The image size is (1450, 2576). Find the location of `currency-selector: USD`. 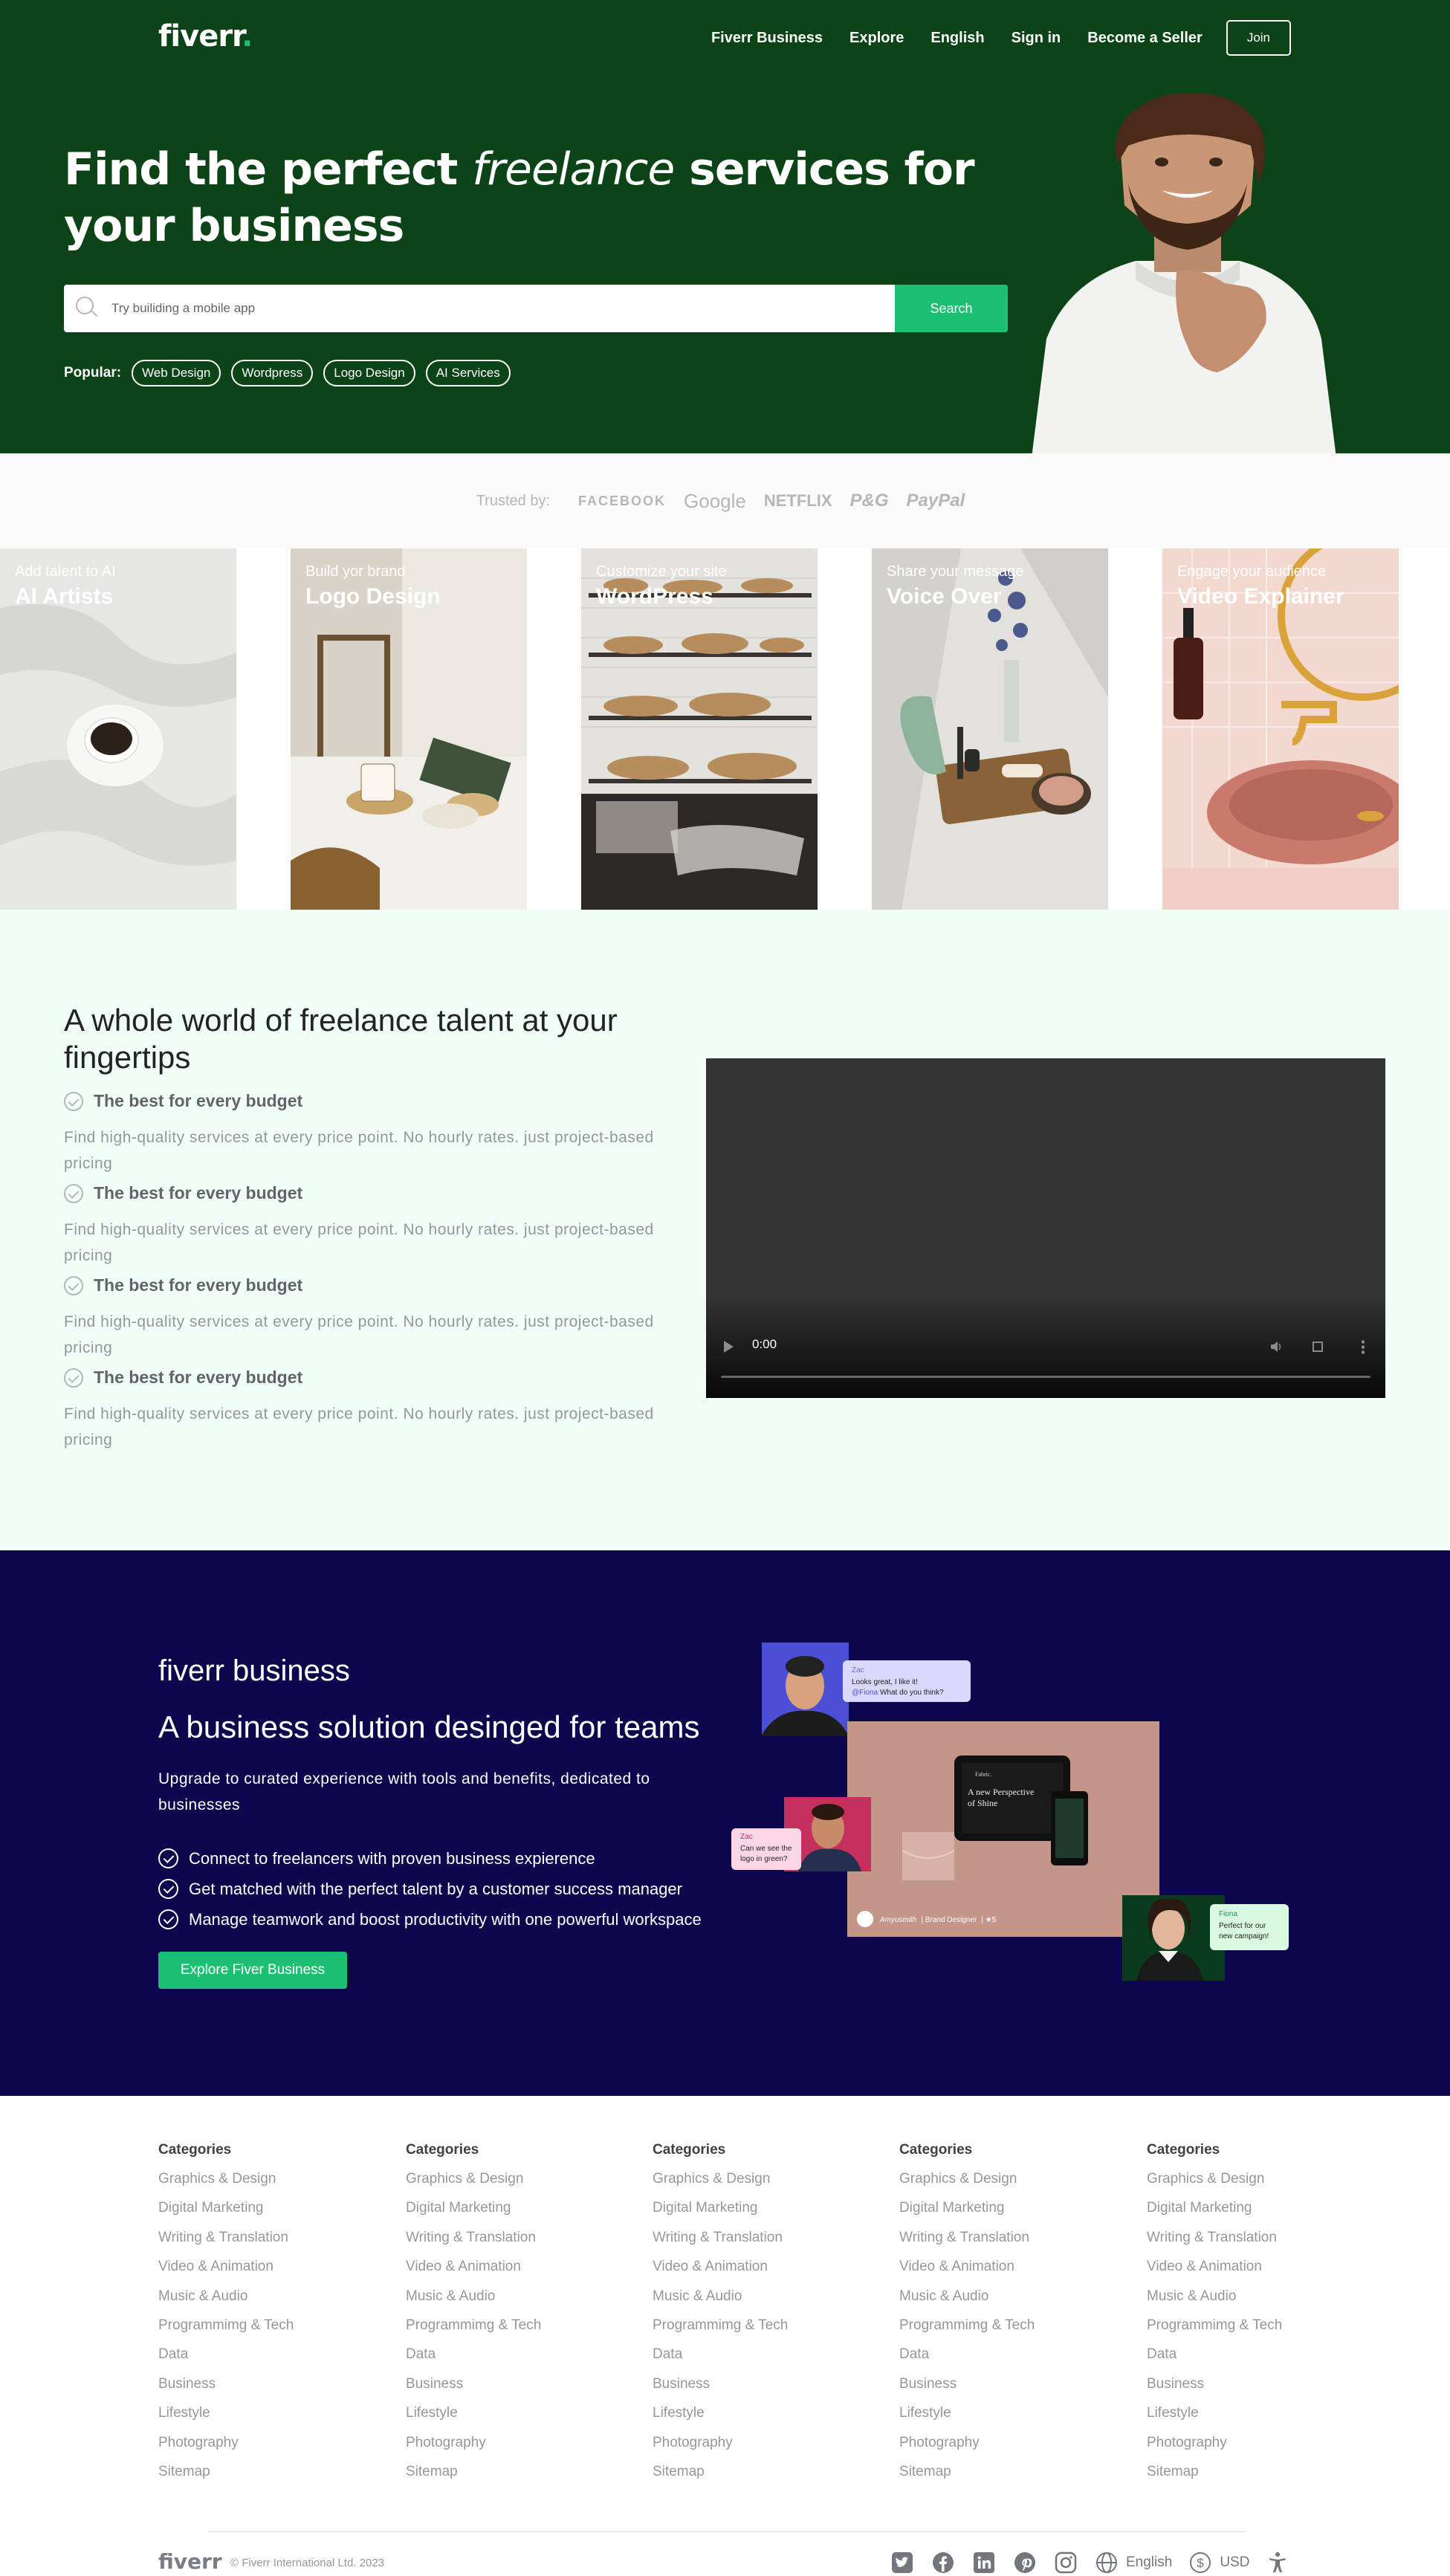

currency-selector: USD is located at coordinates (1235, 2562).